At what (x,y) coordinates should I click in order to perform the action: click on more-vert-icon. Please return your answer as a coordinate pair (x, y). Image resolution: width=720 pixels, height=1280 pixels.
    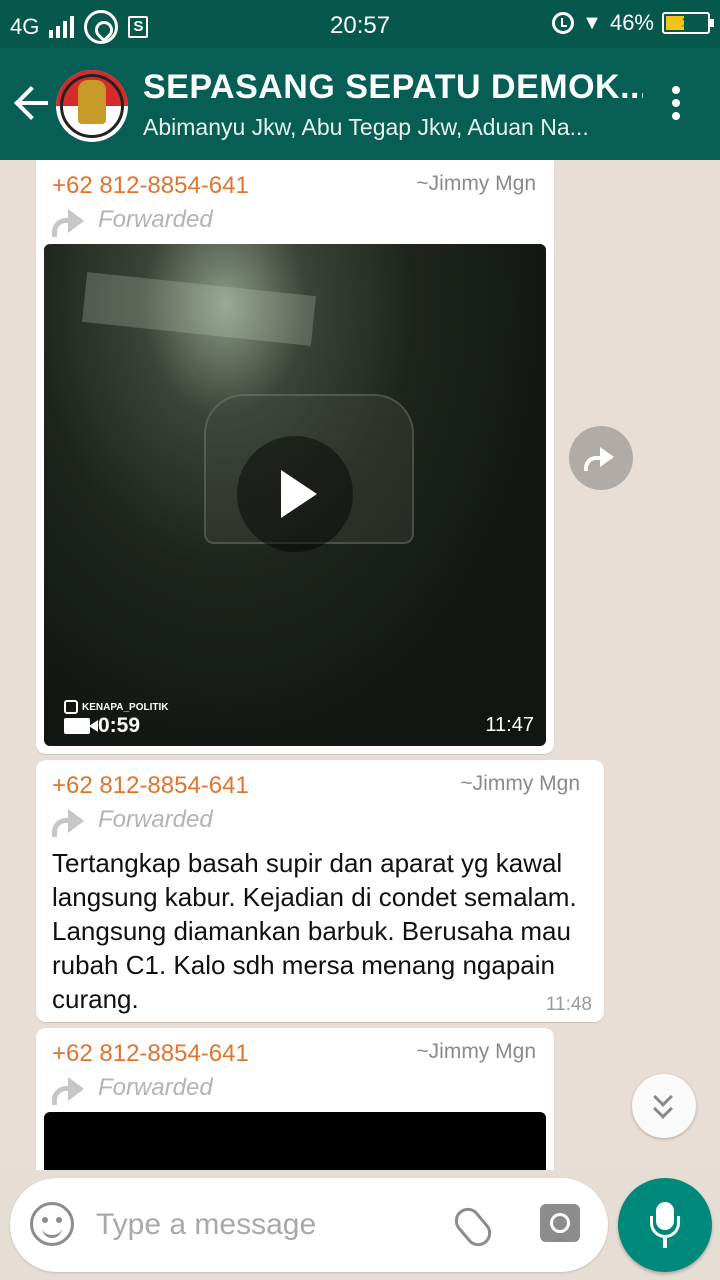
    Looking at the image, I should click on (676, 106).